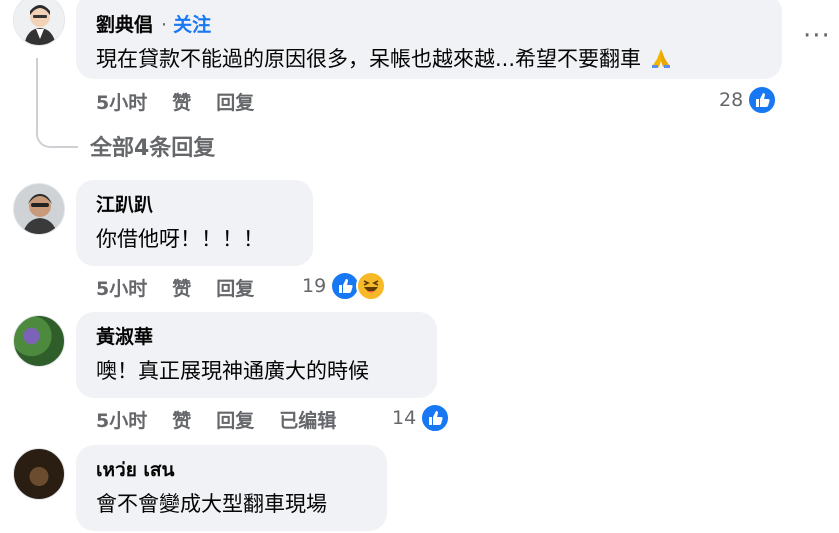 This screenshot has width=839, height=533. What do you see at coordinates (231, 488) in the screenshot?
I see `comment-bubble: เหว่ย เสน 會不會變成大型翻車現場` at bounding box center [231, 488].